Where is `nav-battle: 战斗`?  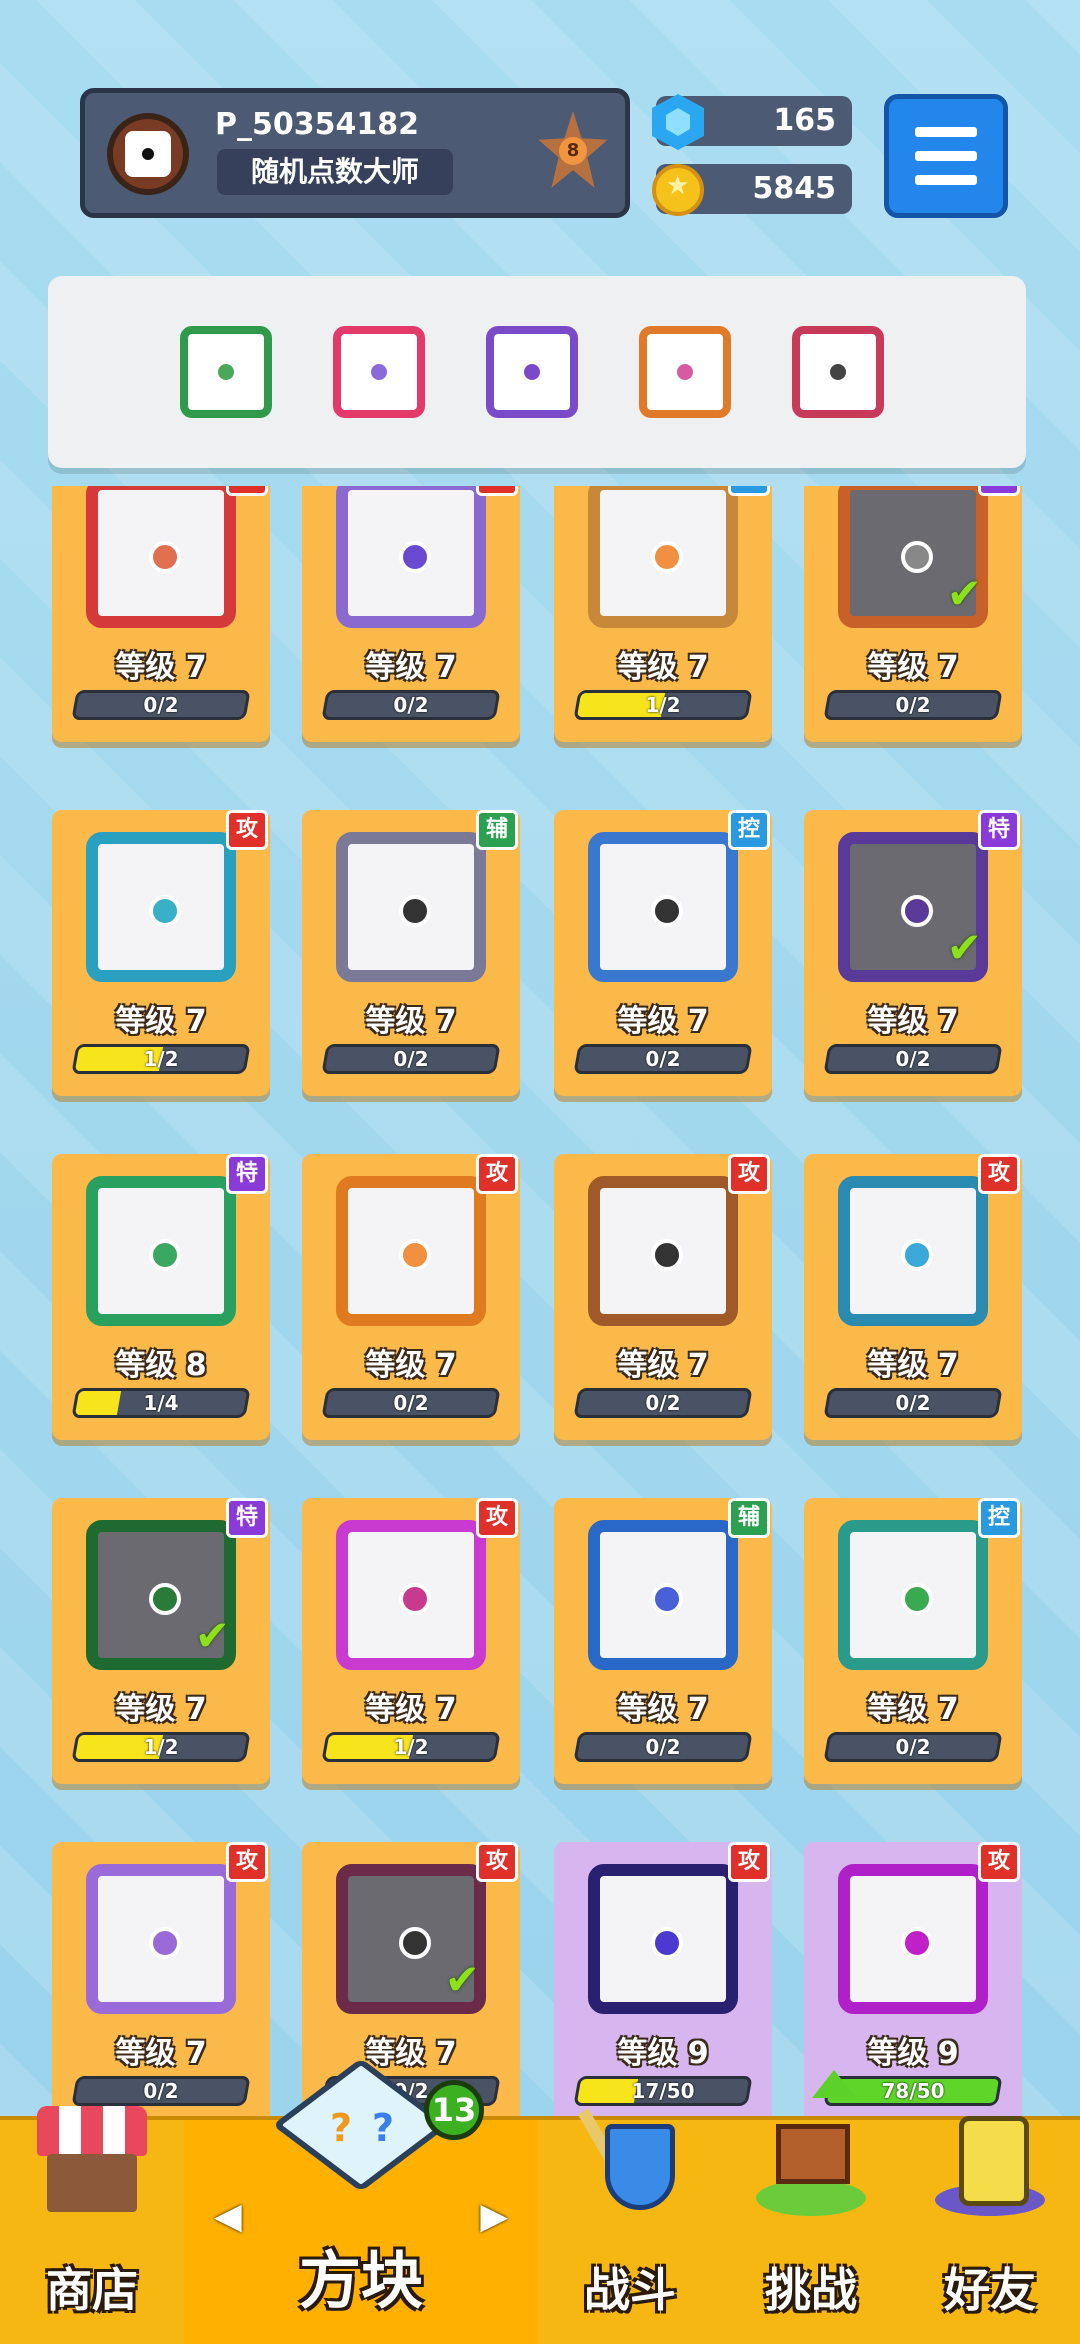 nav-battle: 战斗 is located at coordinates (630, 2226).